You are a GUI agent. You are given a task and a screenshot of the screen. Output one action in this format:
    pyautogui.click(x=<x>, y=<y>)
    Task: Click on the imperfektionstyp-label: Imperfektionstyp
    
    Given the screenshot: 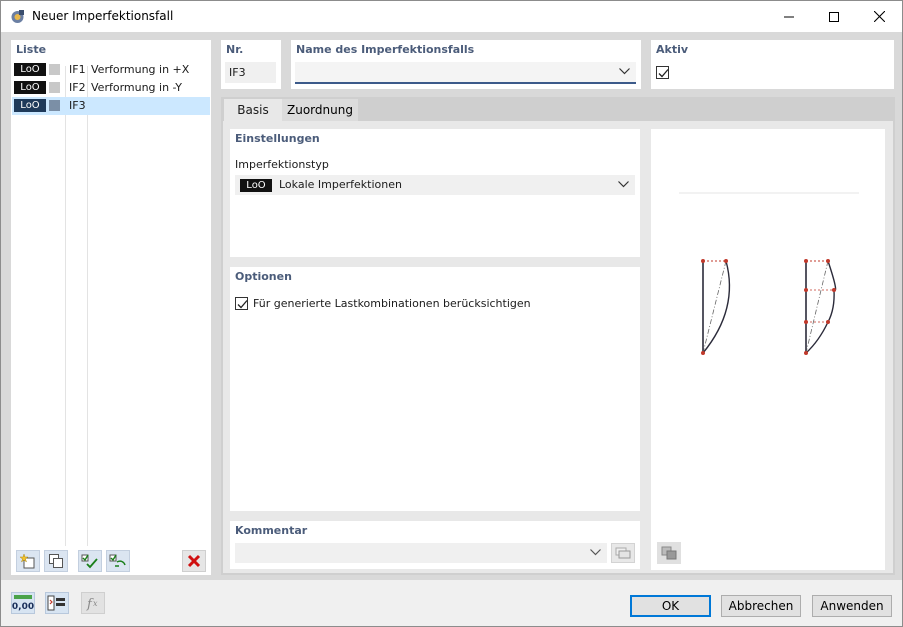 What is the action you would take?
    pyautogui.click(x=282, y=164)
    